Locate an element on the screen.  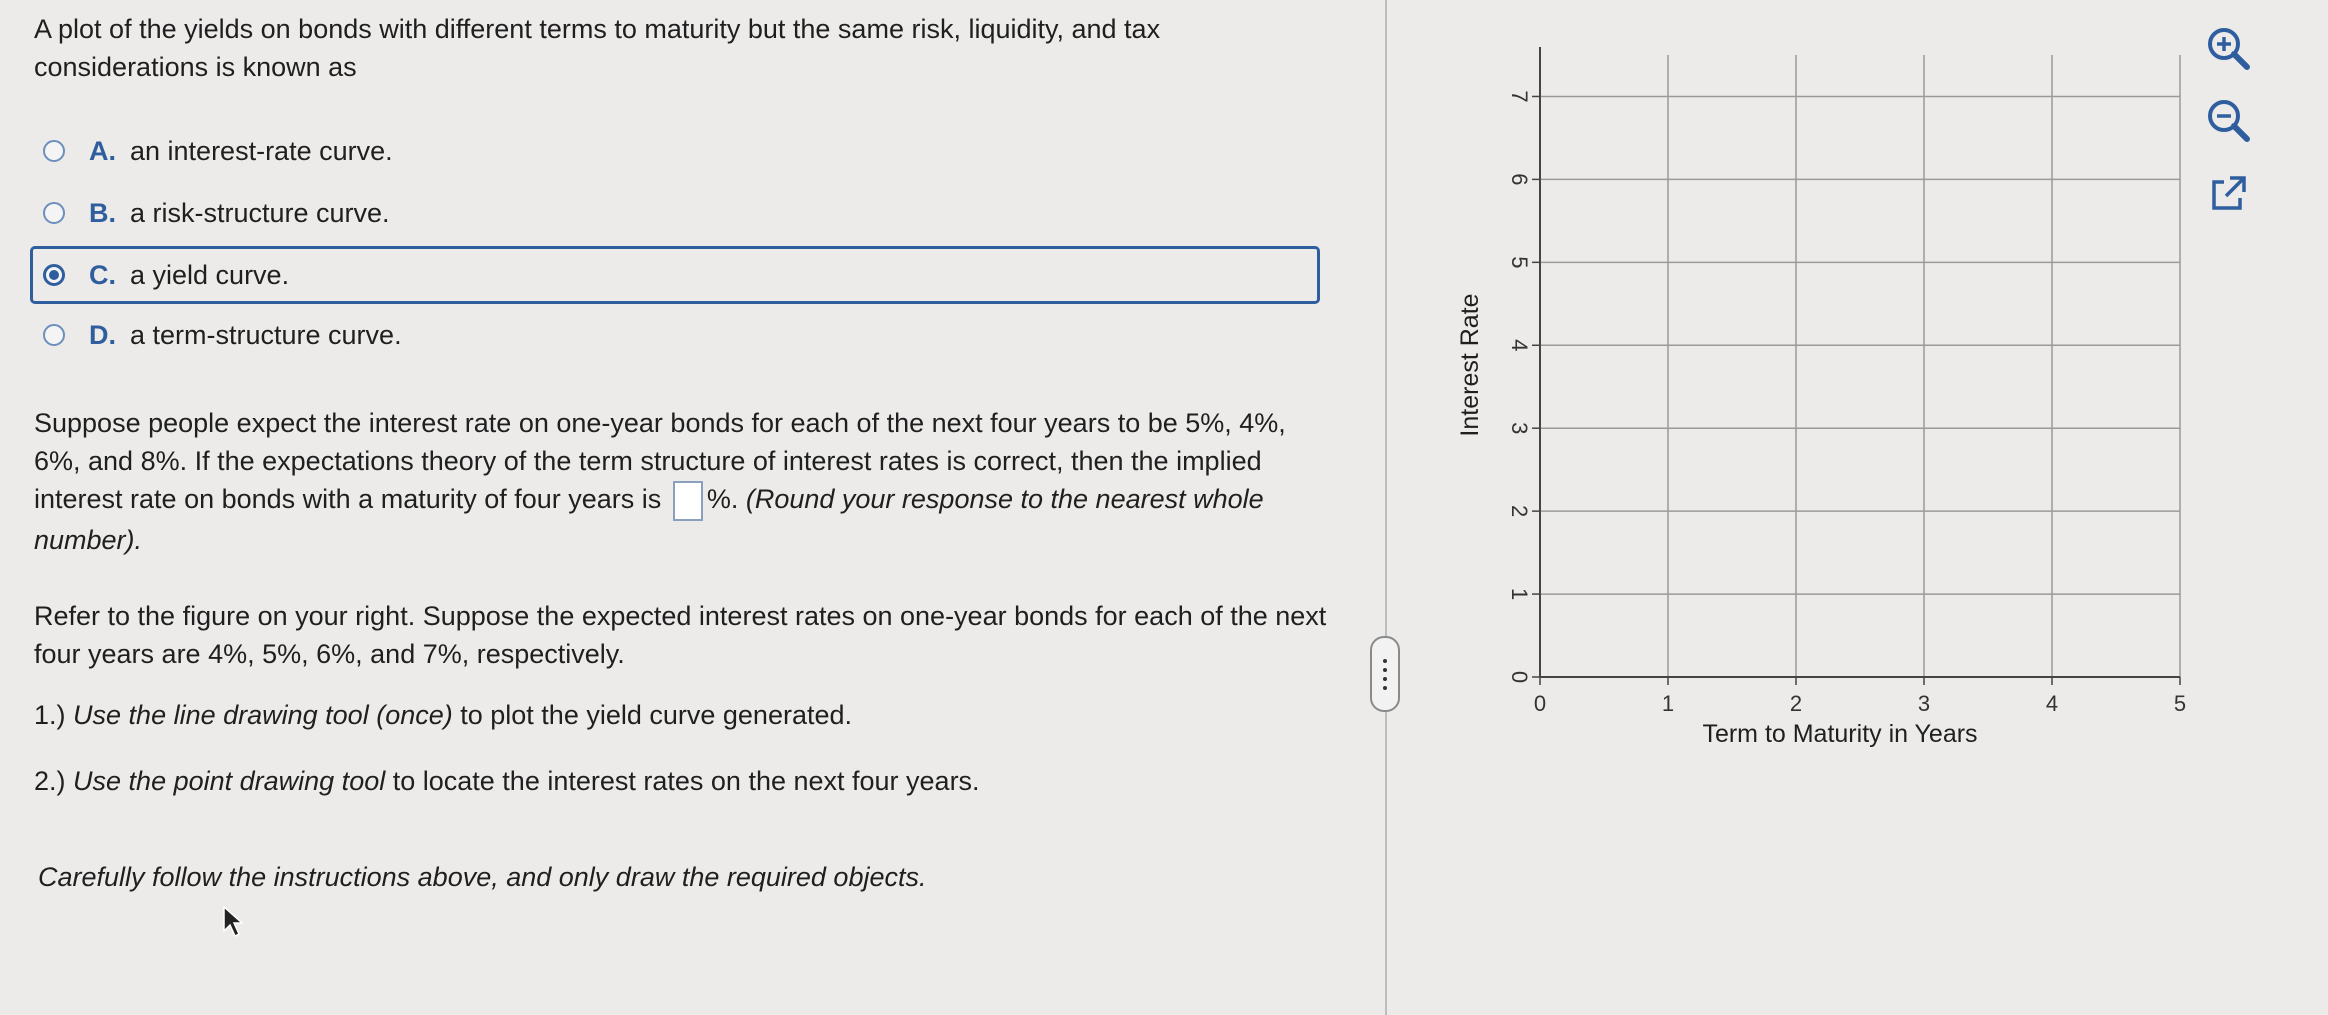
y-tick-label: 5 is located at coordinates (1519, 262).